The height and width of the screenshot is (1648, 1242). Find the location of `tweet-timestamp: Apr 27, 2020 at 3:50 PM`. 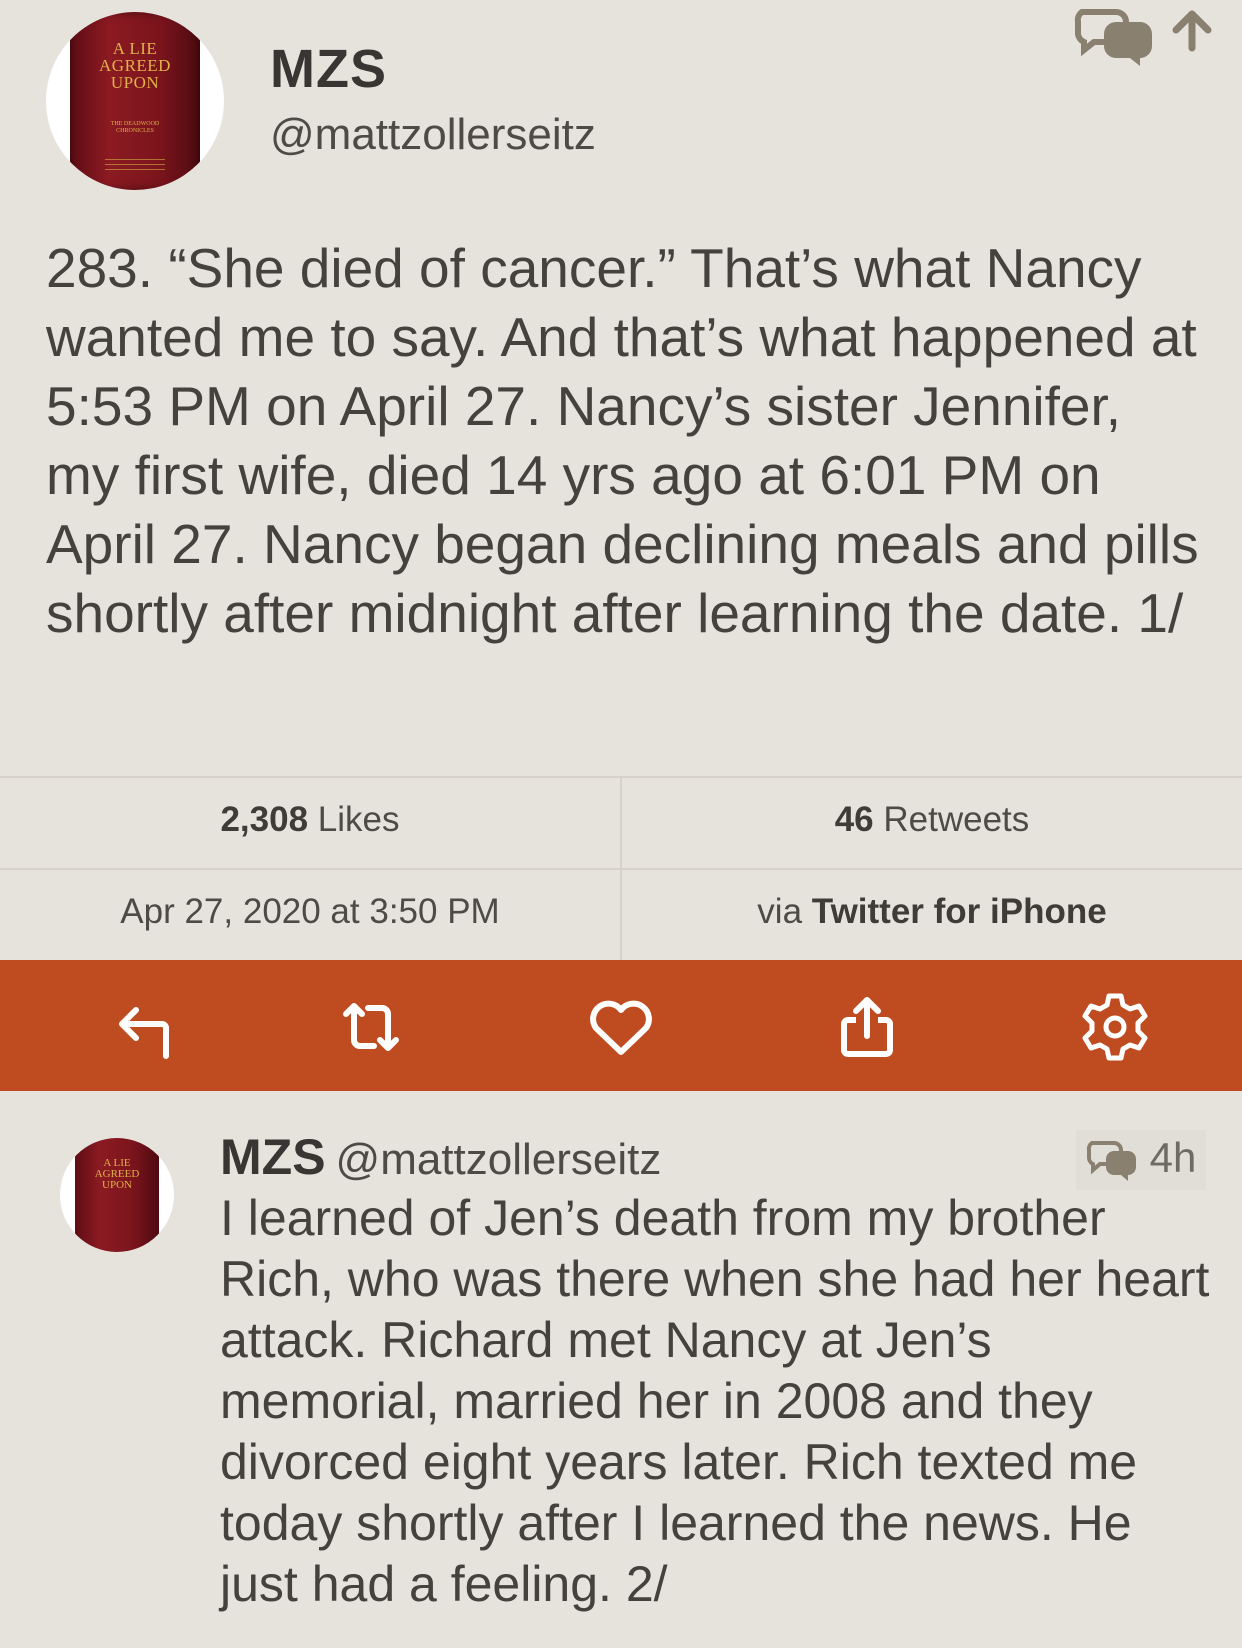

tweet-timestamp: Apr 27, 2020 at 3:50 PM is located at coordinates (310, 911).